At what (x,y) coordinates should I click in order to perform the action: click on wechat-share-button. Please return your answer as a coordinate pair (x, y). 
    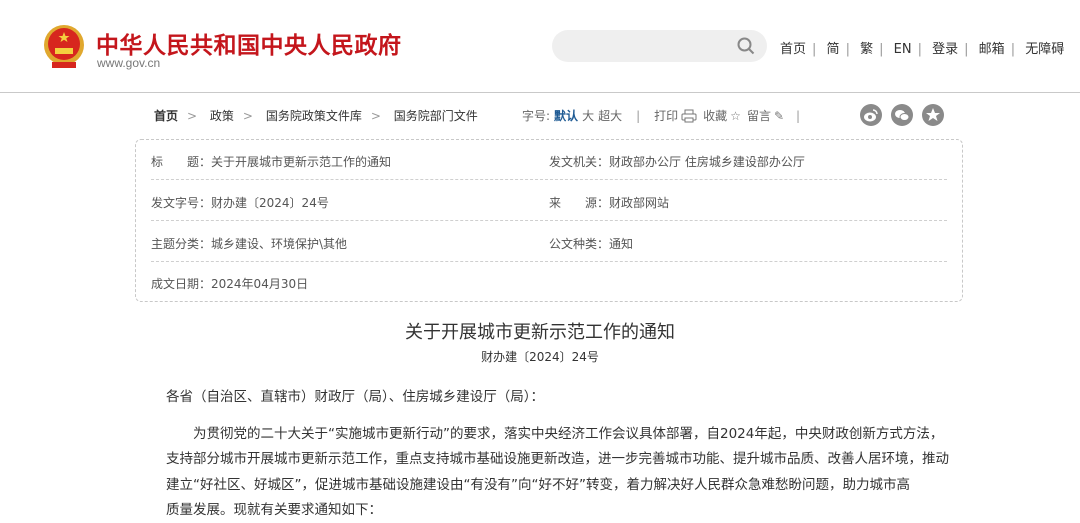
    Looking at the image, I should click on (902, 115).